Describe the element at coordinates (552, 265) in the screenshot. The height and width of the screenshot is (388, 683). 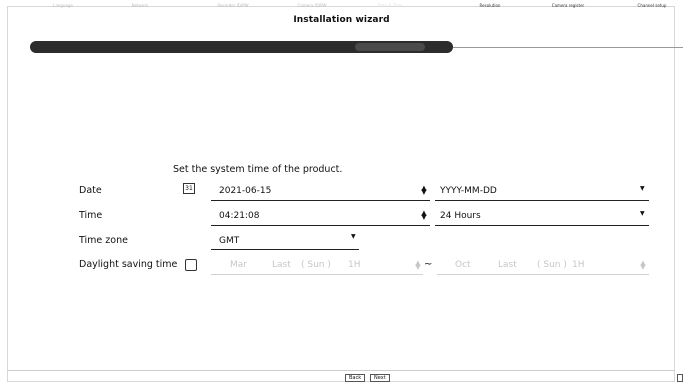
I see `dst-end-day: ( Sun )` at that location.